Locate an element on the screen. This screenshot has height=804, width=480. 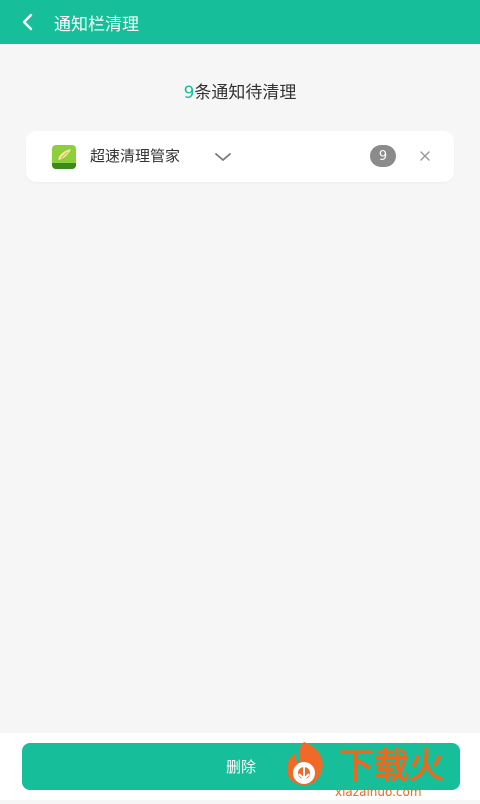
app-name: 超速清理管家 is located at coordinates (135, 156).